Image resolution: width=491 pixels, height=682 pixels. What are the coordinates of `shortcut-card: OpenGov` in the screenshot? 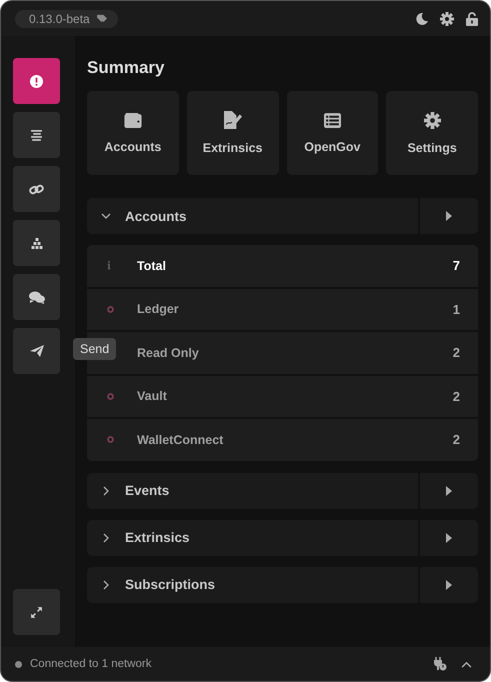 It's located at (332, 133).